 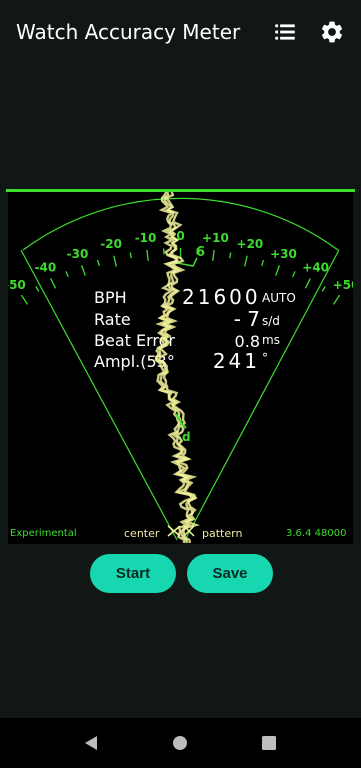 What do you see at coordinates (343, 285) in the screenshot?
I see `scale-tick-label: +50` at bounding box center [343, 285].